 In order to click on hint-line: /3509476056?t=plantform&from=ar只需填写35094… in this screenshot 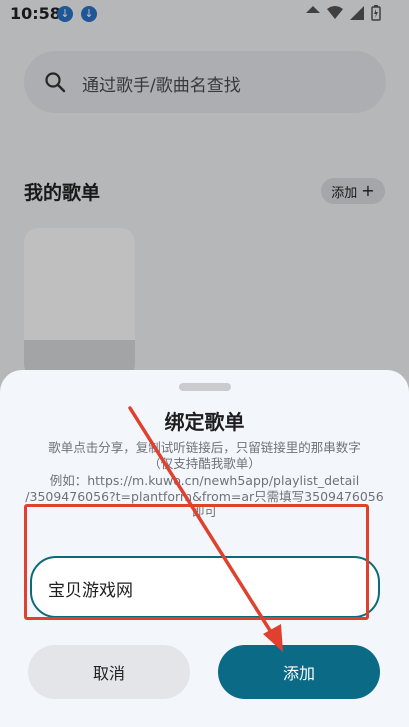, I will do `click(204, 496)`.